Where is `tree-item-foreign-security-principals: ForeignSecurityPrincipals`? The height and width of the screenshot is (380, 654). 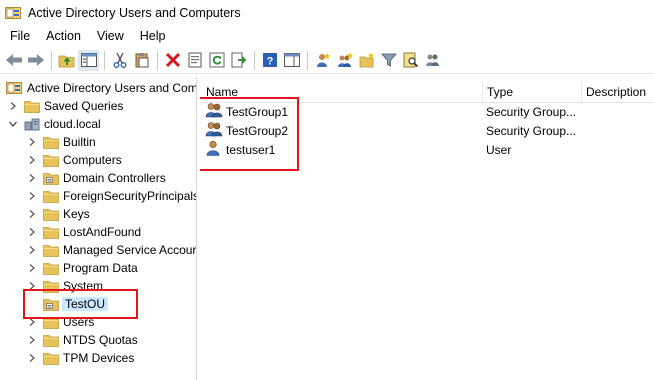 tree-item-foreign-security-principals: ForeignSecurityPrincipals is located at coordinates (112, 196).